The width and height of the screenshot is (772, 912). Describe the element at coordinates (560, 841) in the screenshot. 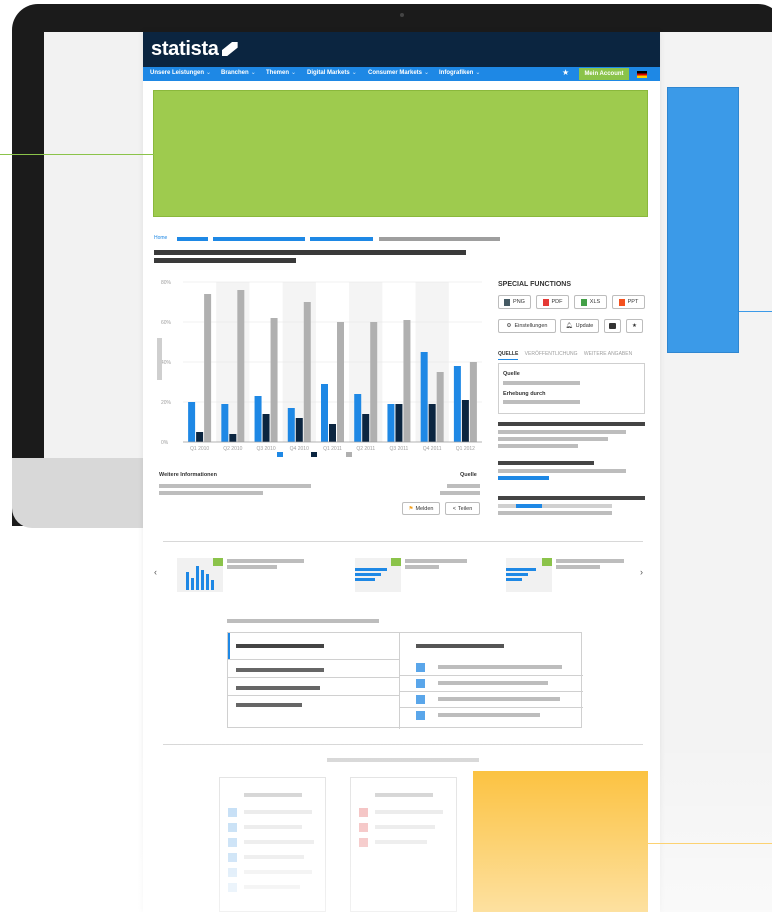

I see `ad-banner-bottom` at that location.